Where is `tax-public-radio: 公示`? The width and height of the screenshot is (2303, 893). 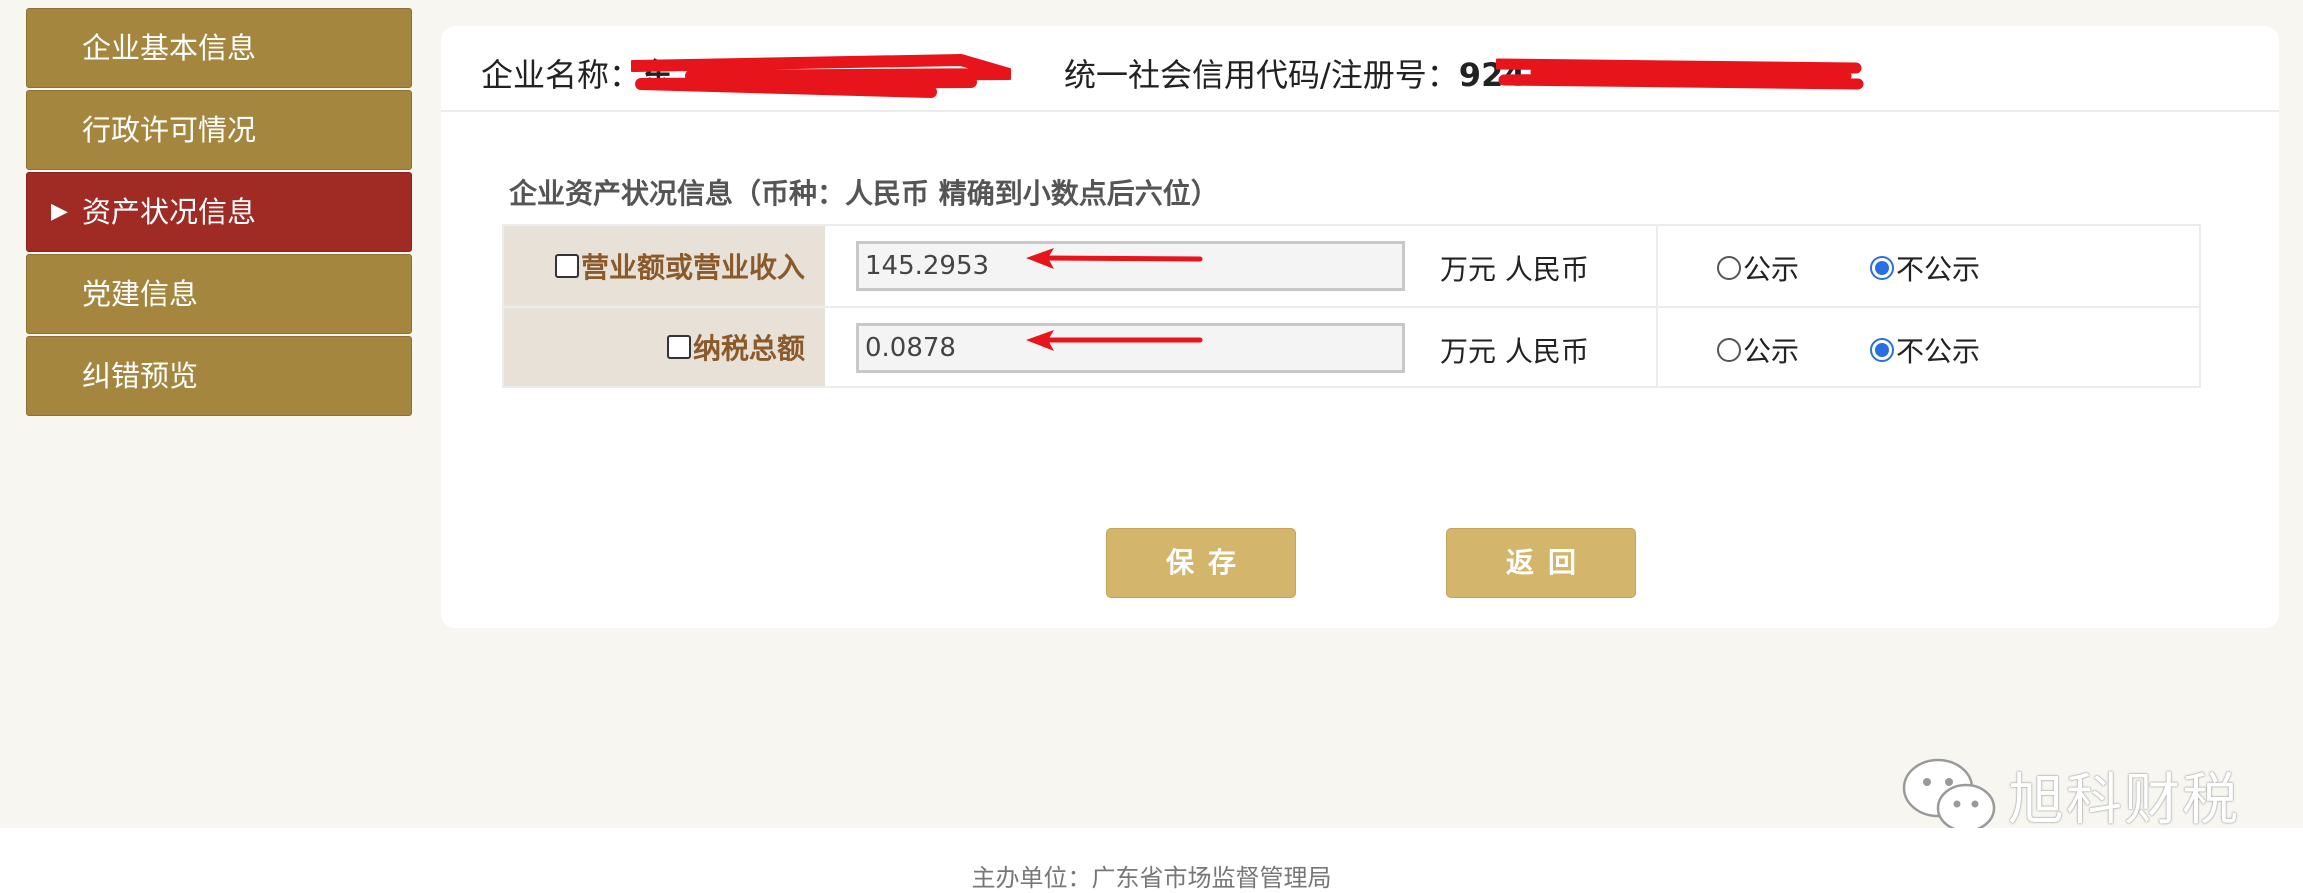 tax-public-radio: 公示 is located at coordinates (1758, 350).